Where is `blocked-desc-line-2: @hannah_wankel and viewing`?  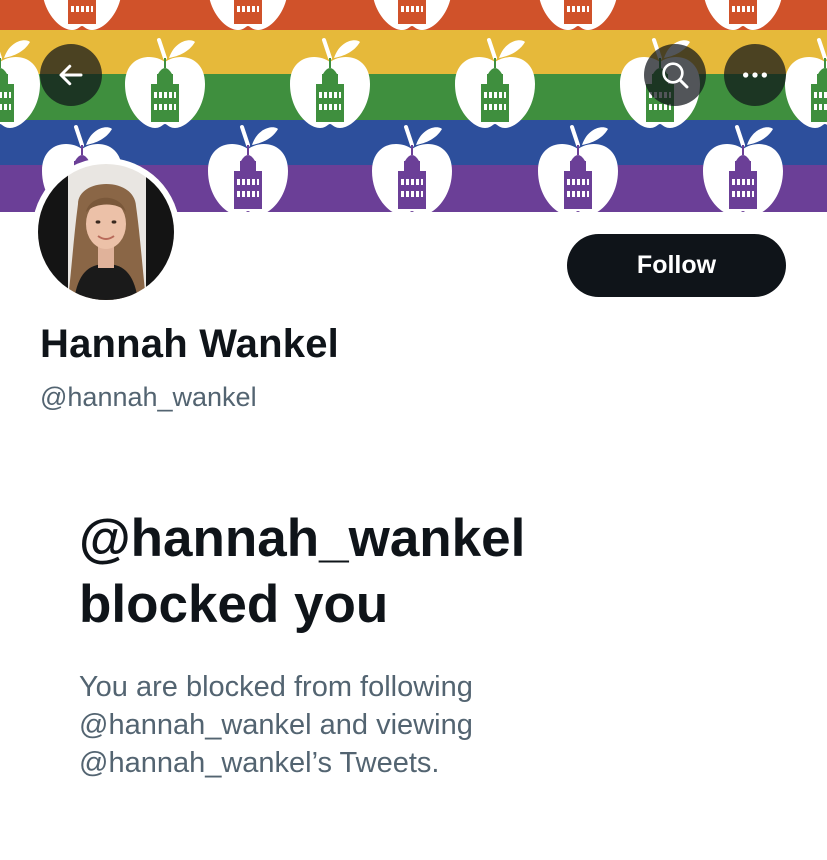 blocked-desc-line-2: @hannah_wankel and viewing is located at coordinates (276, 725).